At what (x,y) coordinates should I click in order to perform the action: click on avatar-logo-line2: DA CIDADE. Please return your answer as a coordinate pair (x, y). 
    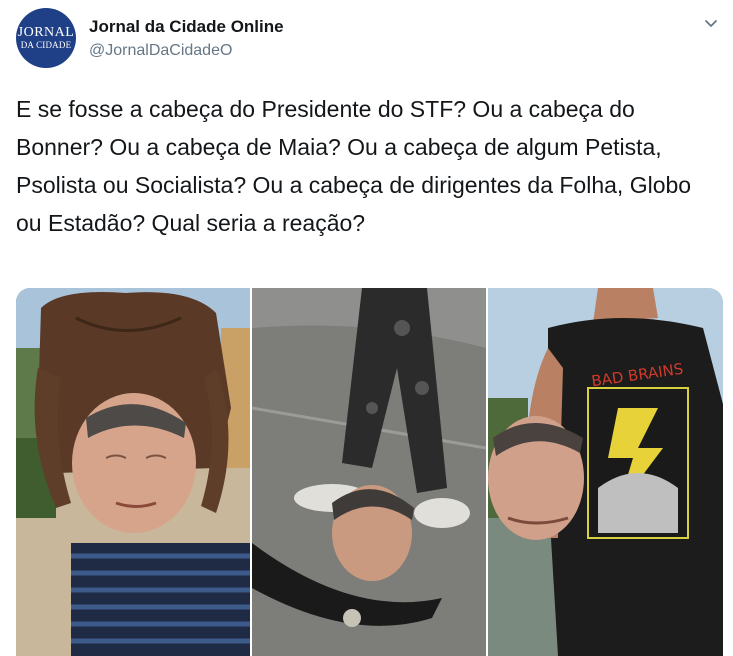
    Looking at the image, I should click on (46, 45).